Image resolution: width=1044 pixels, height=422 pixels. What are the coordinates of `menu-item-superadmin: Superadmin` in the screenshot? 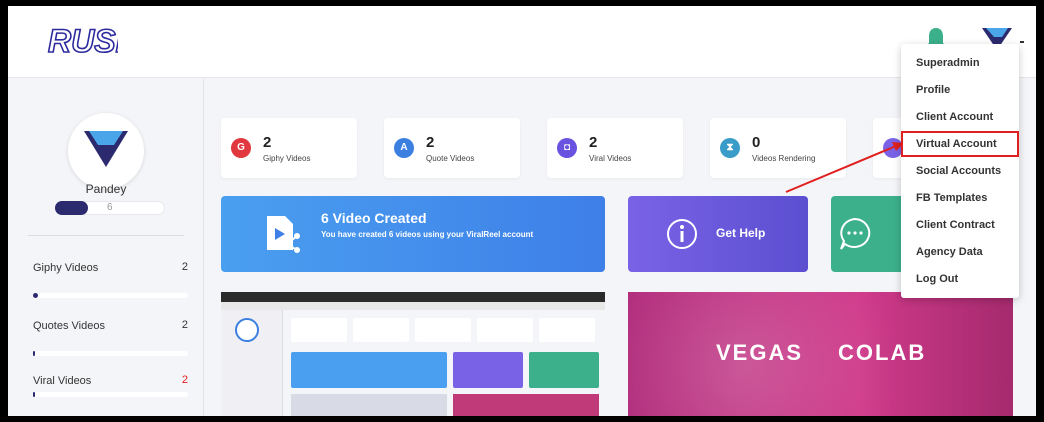 It's located at (960, 63).